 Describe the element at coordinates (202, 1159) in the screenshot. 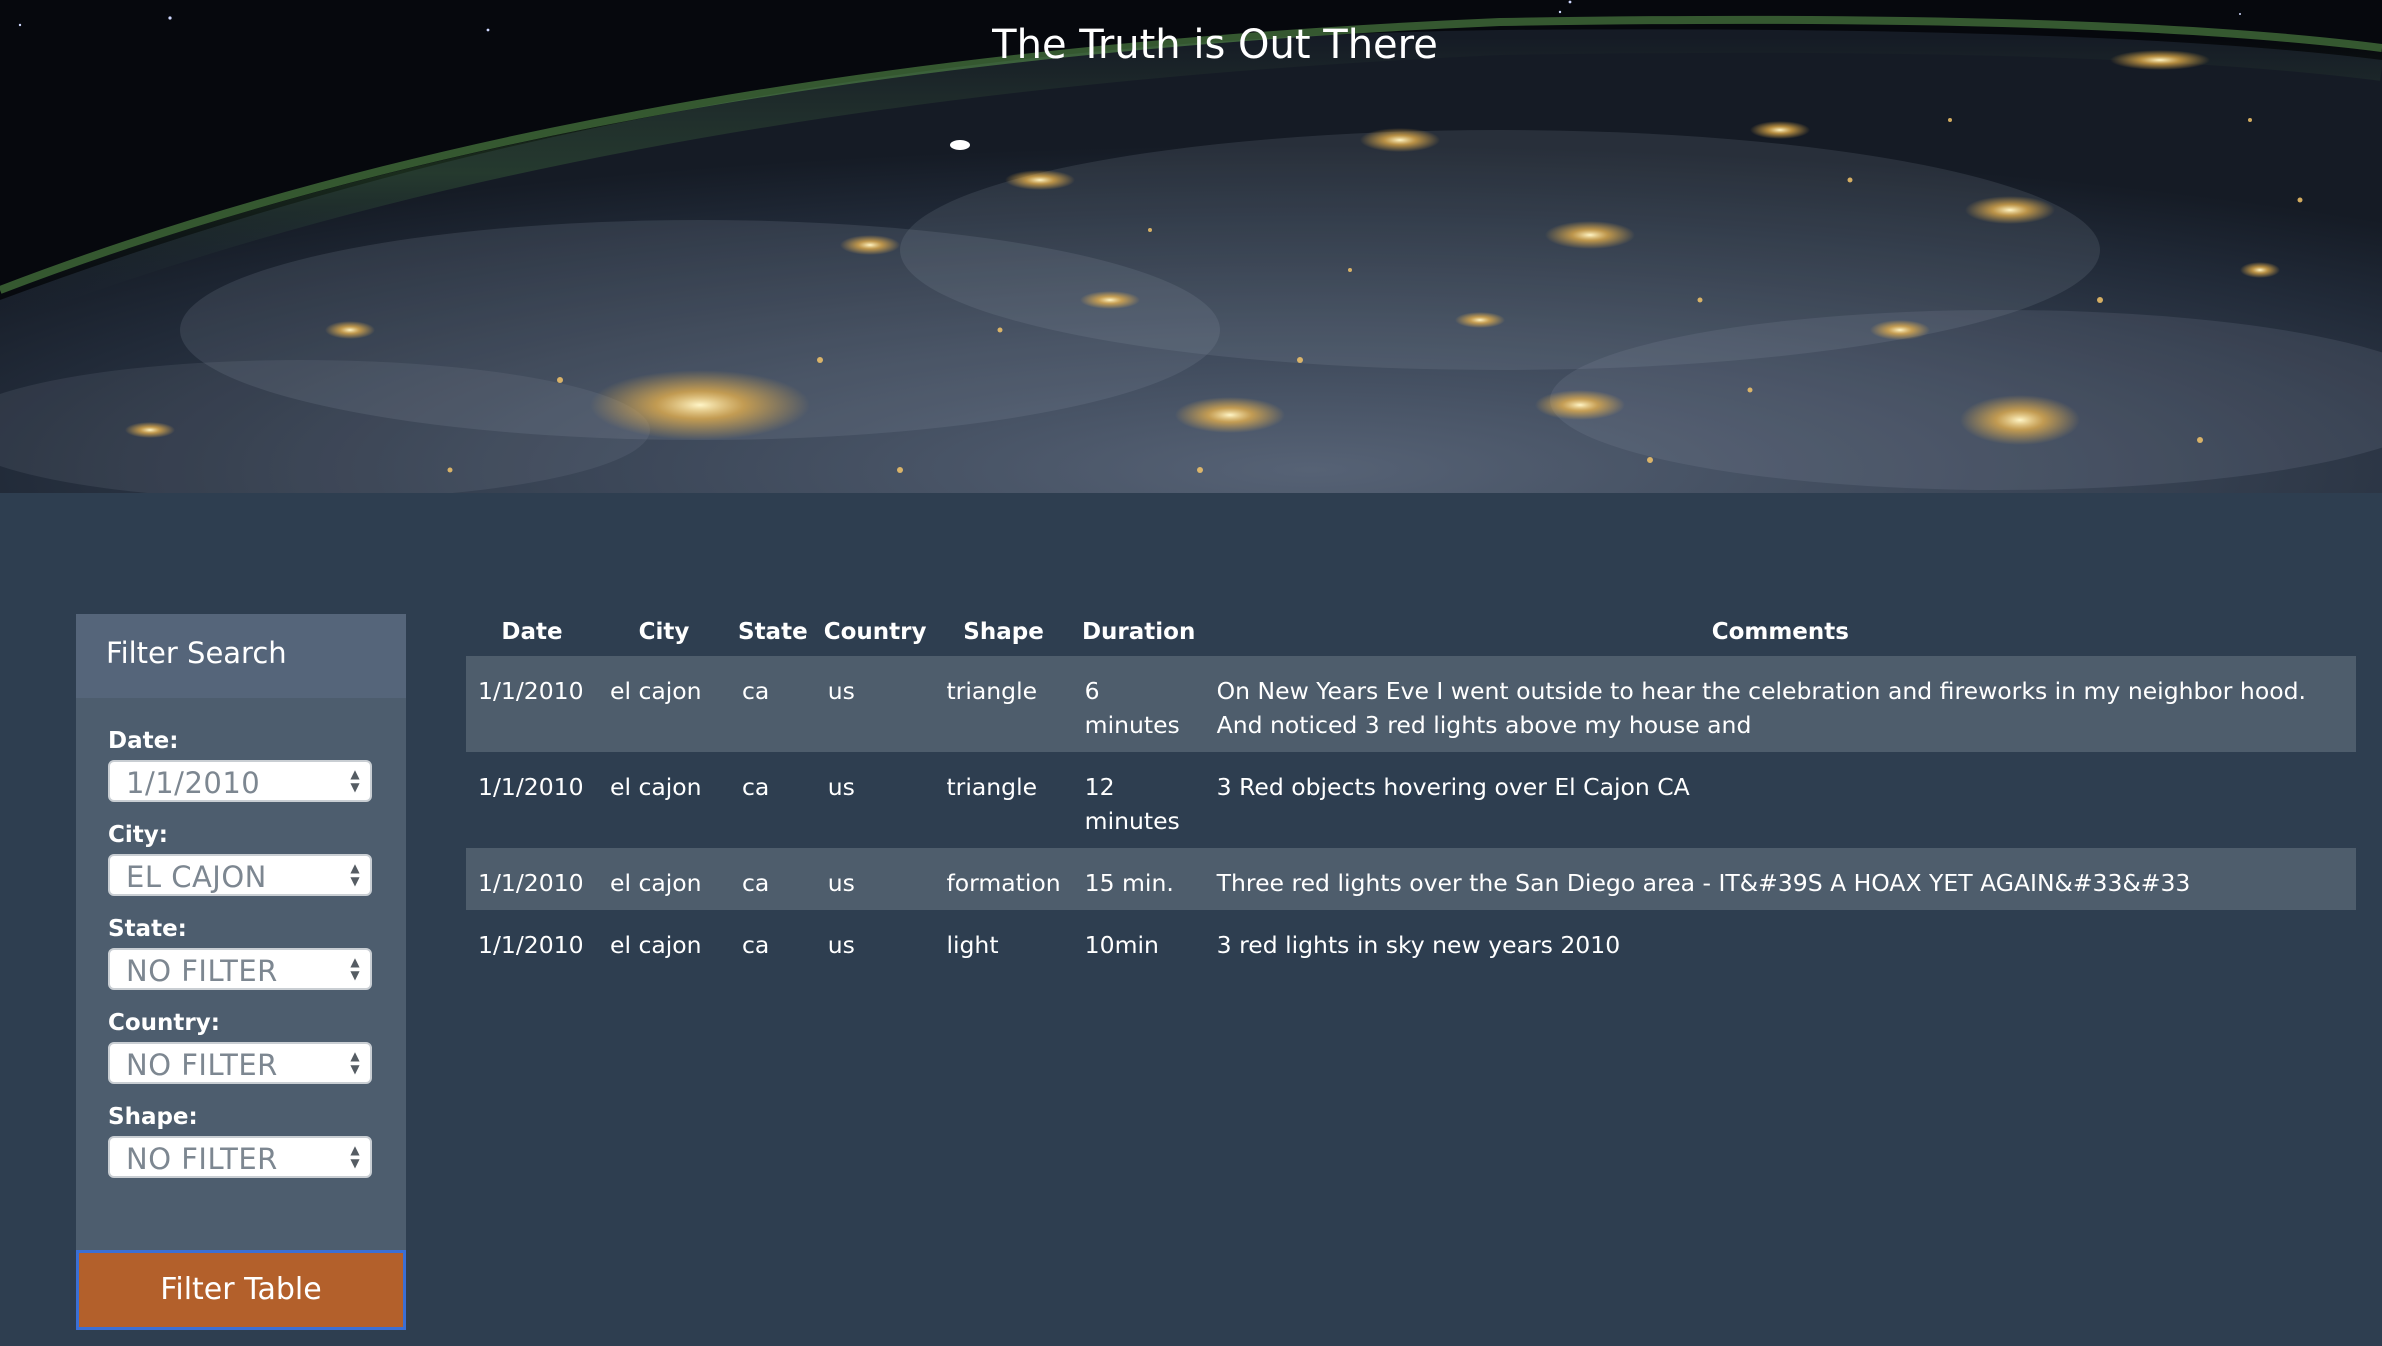

I see `shape-select-value: NO FILTER` at that location.